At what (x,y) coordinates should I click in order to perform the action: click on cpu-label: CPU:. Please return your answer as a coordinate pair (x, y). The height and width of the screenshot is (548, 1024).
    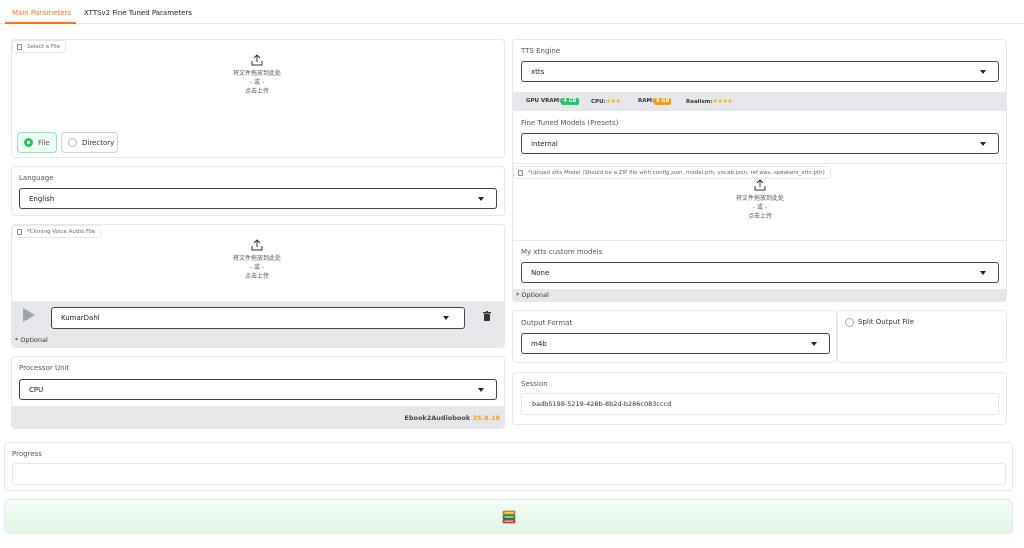
    Looking at the image, I should click on (598, 102).